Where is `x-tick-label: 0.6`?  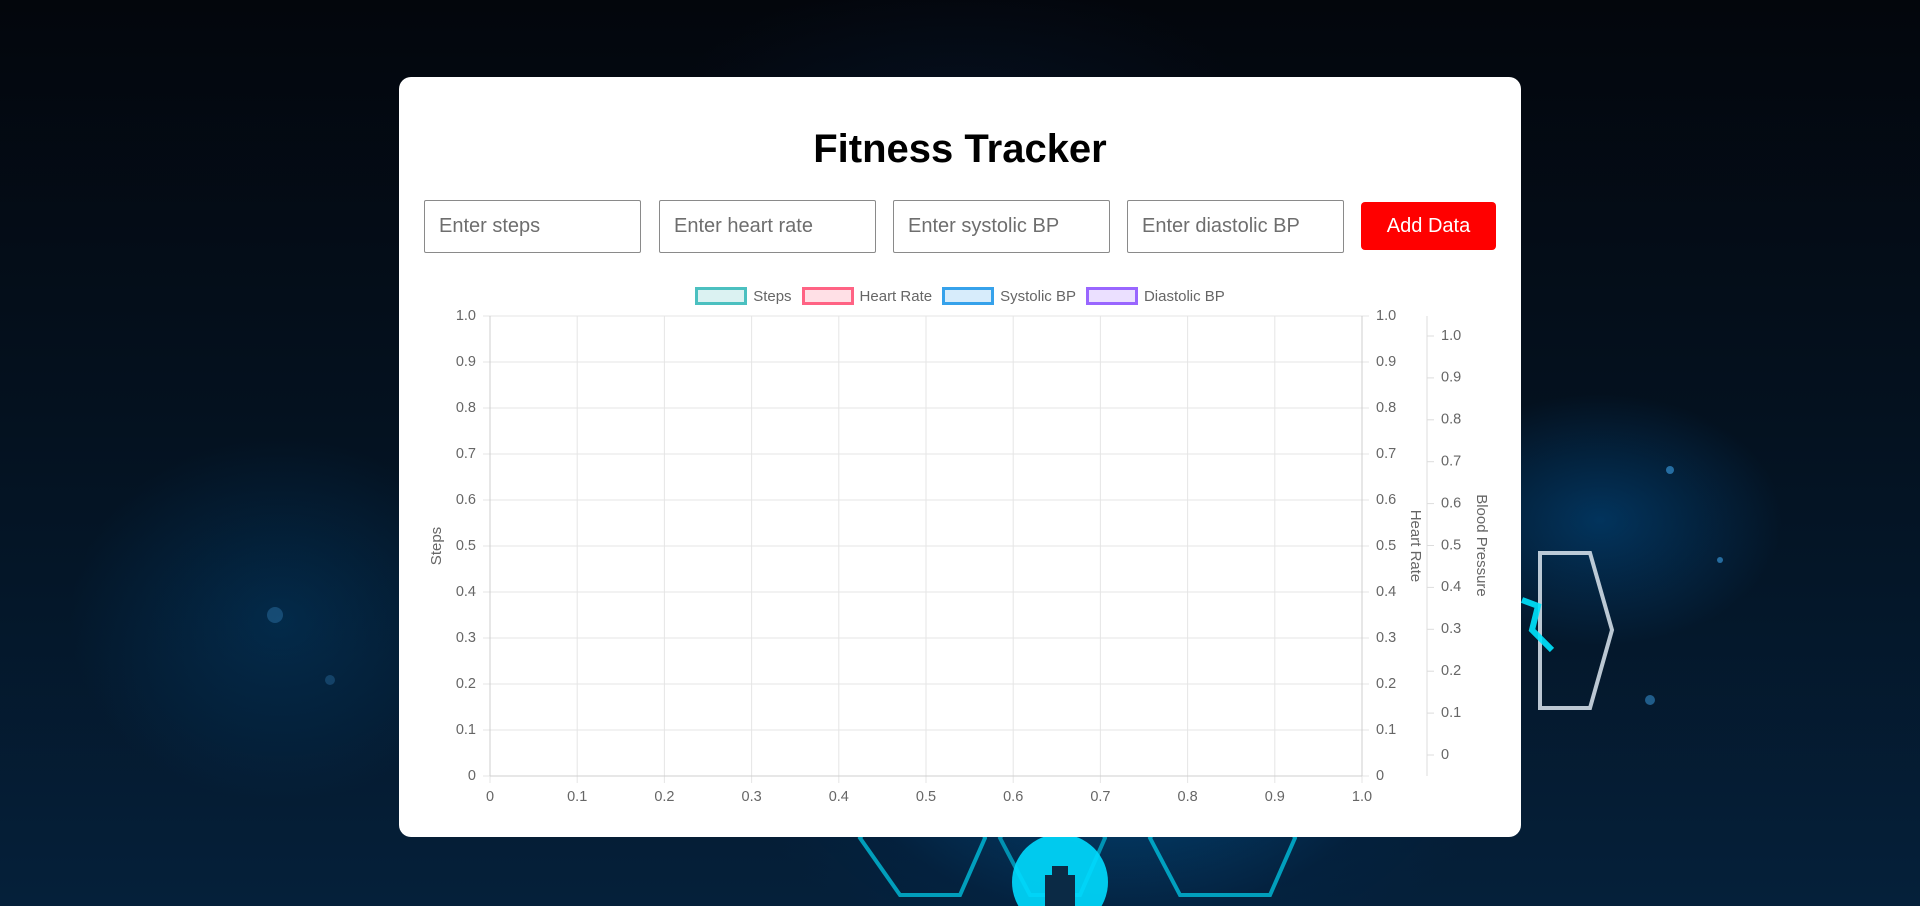
x-tick-label: 0.6 is located at coordinates (1013, 797).